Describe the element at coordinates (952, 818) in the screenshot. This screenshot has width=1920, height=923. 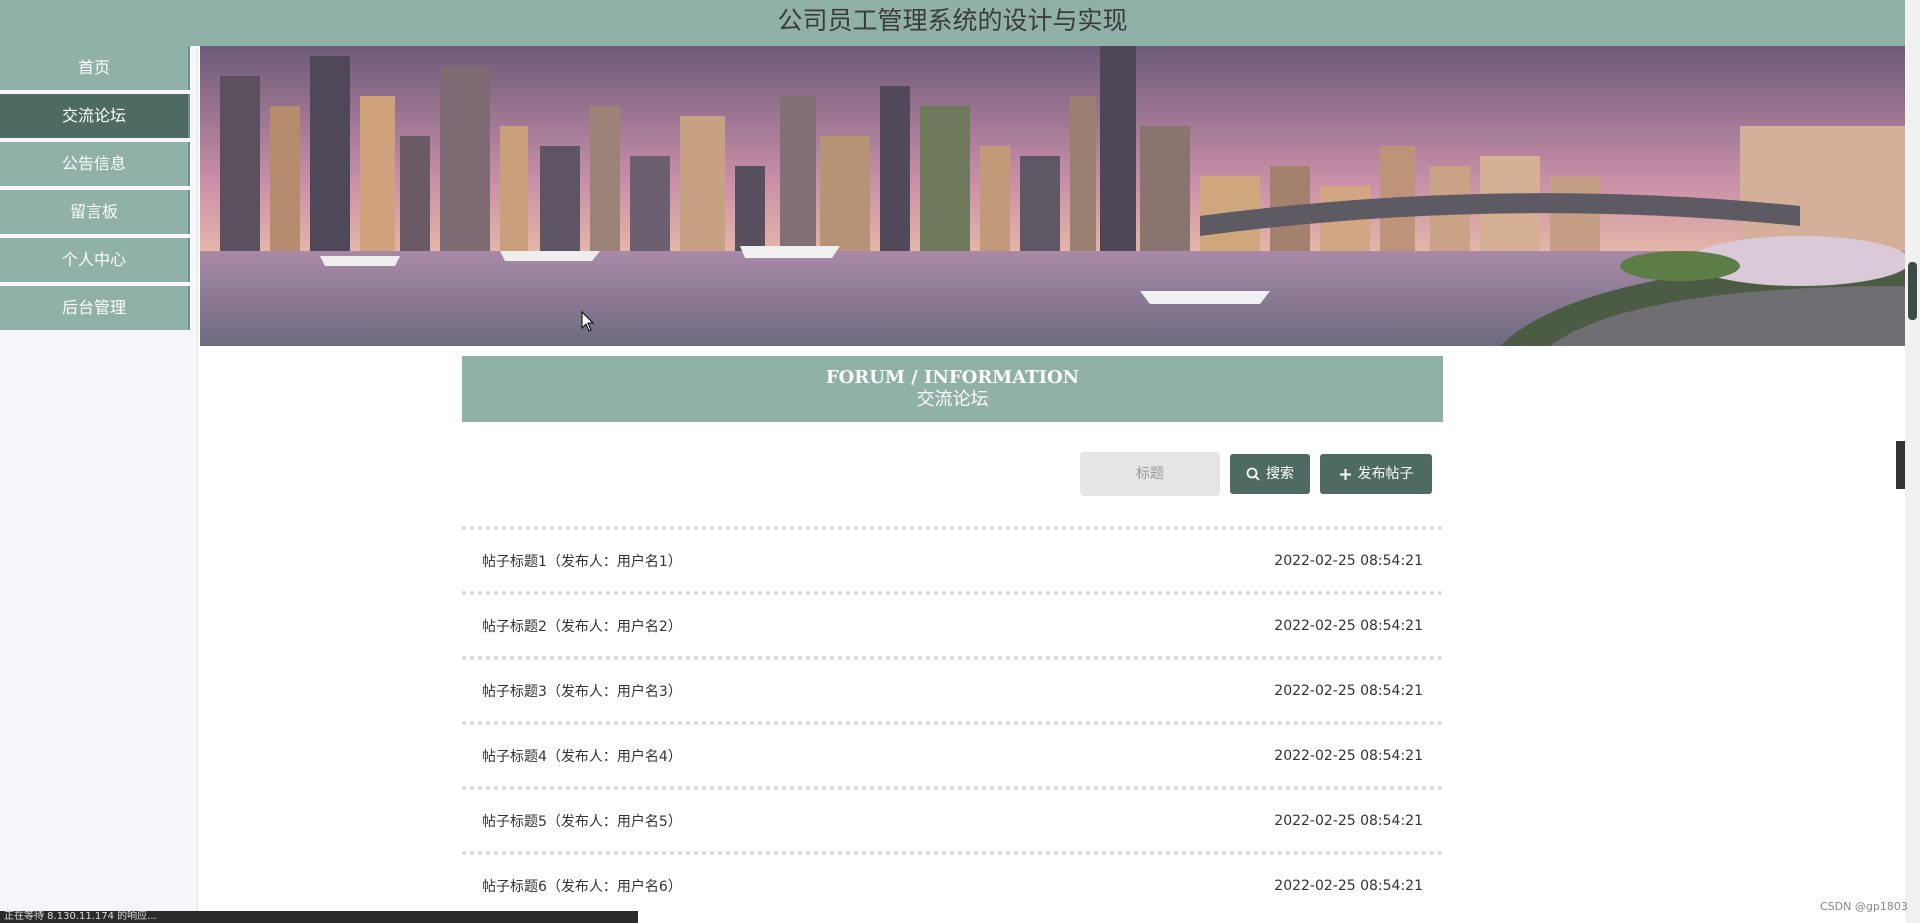
I see `post-row: 帖子标题5（发布人：用户名5） 2022-02-25 08:54:21` at that location.